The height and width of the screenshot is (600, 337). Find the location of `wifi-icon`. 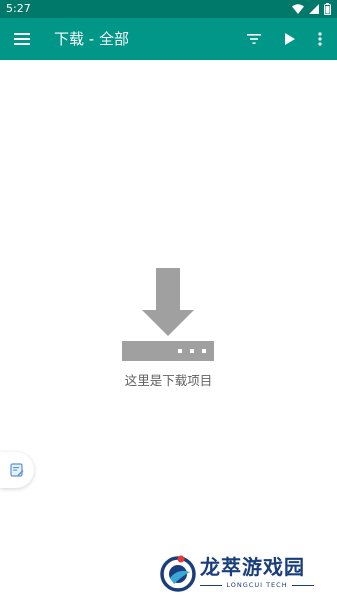

wifi-icon is located at coordinates (298, 9).